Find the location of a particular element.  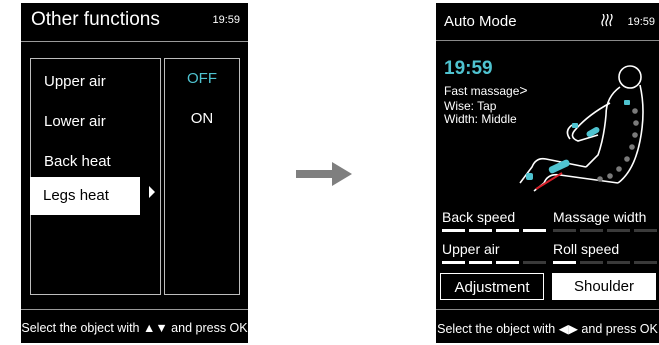

footer-hint: Select the object with ▲▼ and press OK is located at coordinates (134, 328).